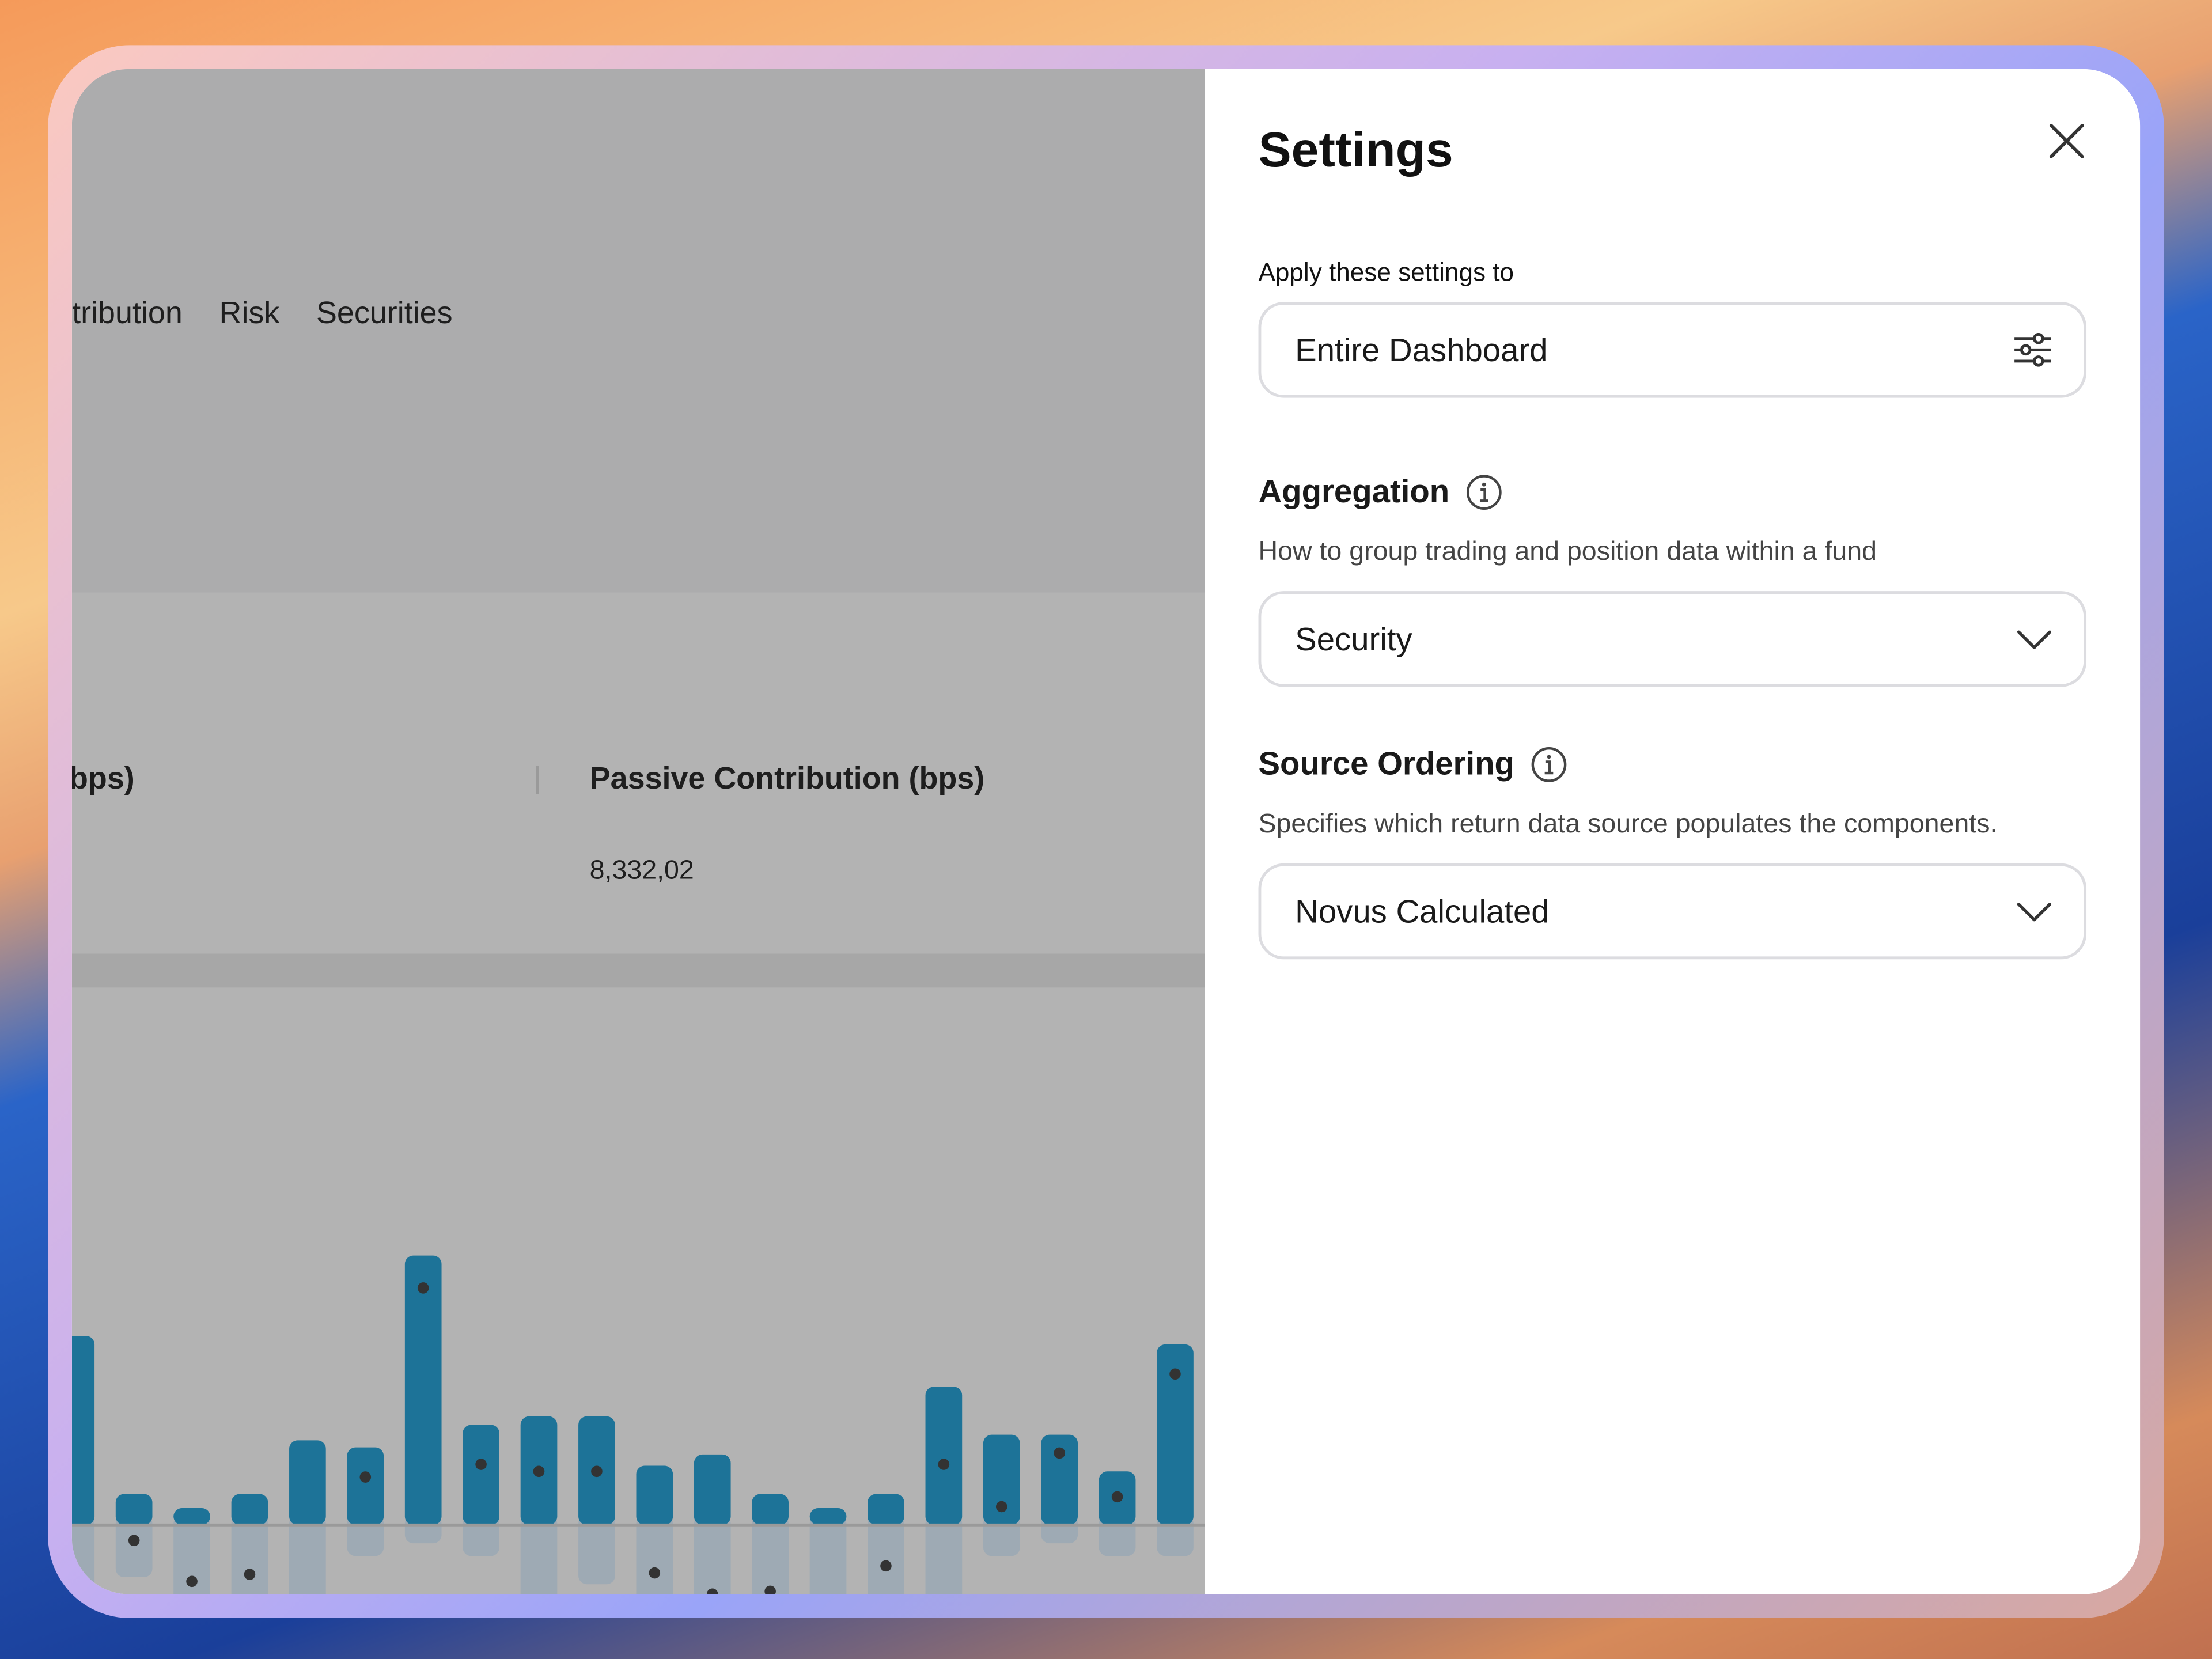  I want to click on aggregation-title: Aggregation, so click(1354, 491).